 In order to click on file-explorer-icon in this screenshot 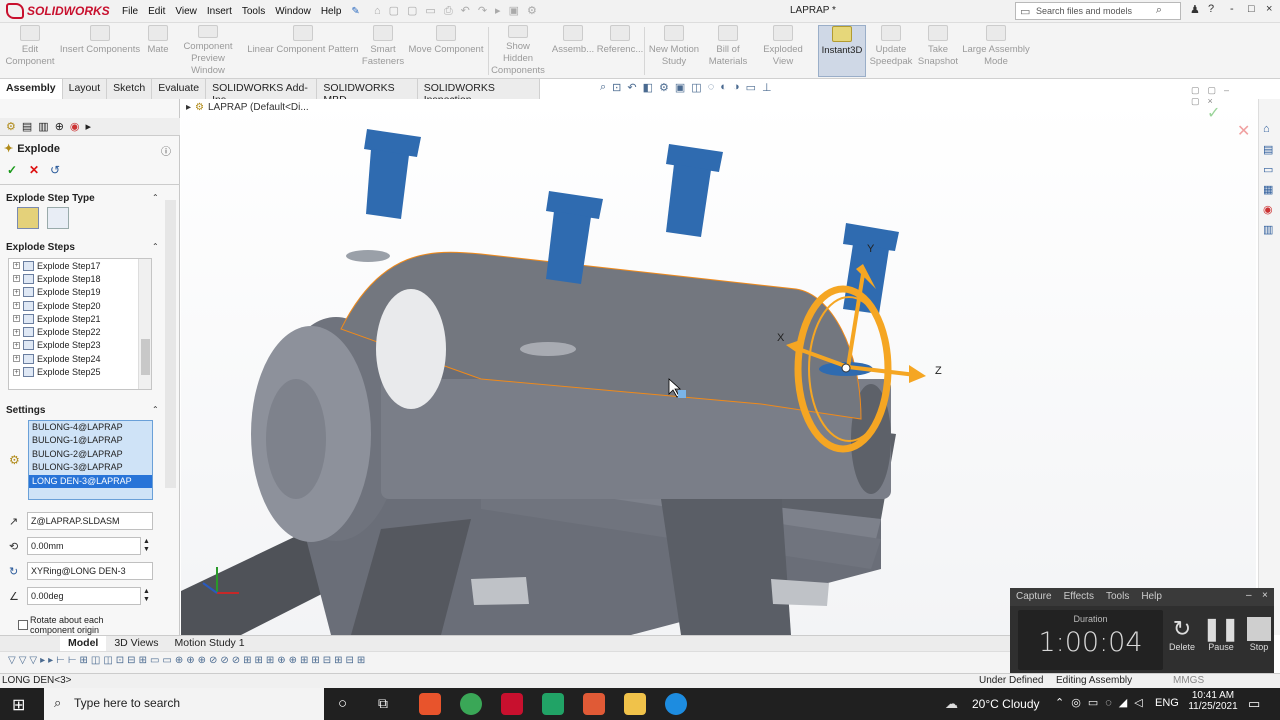, I will do `click(635, 704)`.